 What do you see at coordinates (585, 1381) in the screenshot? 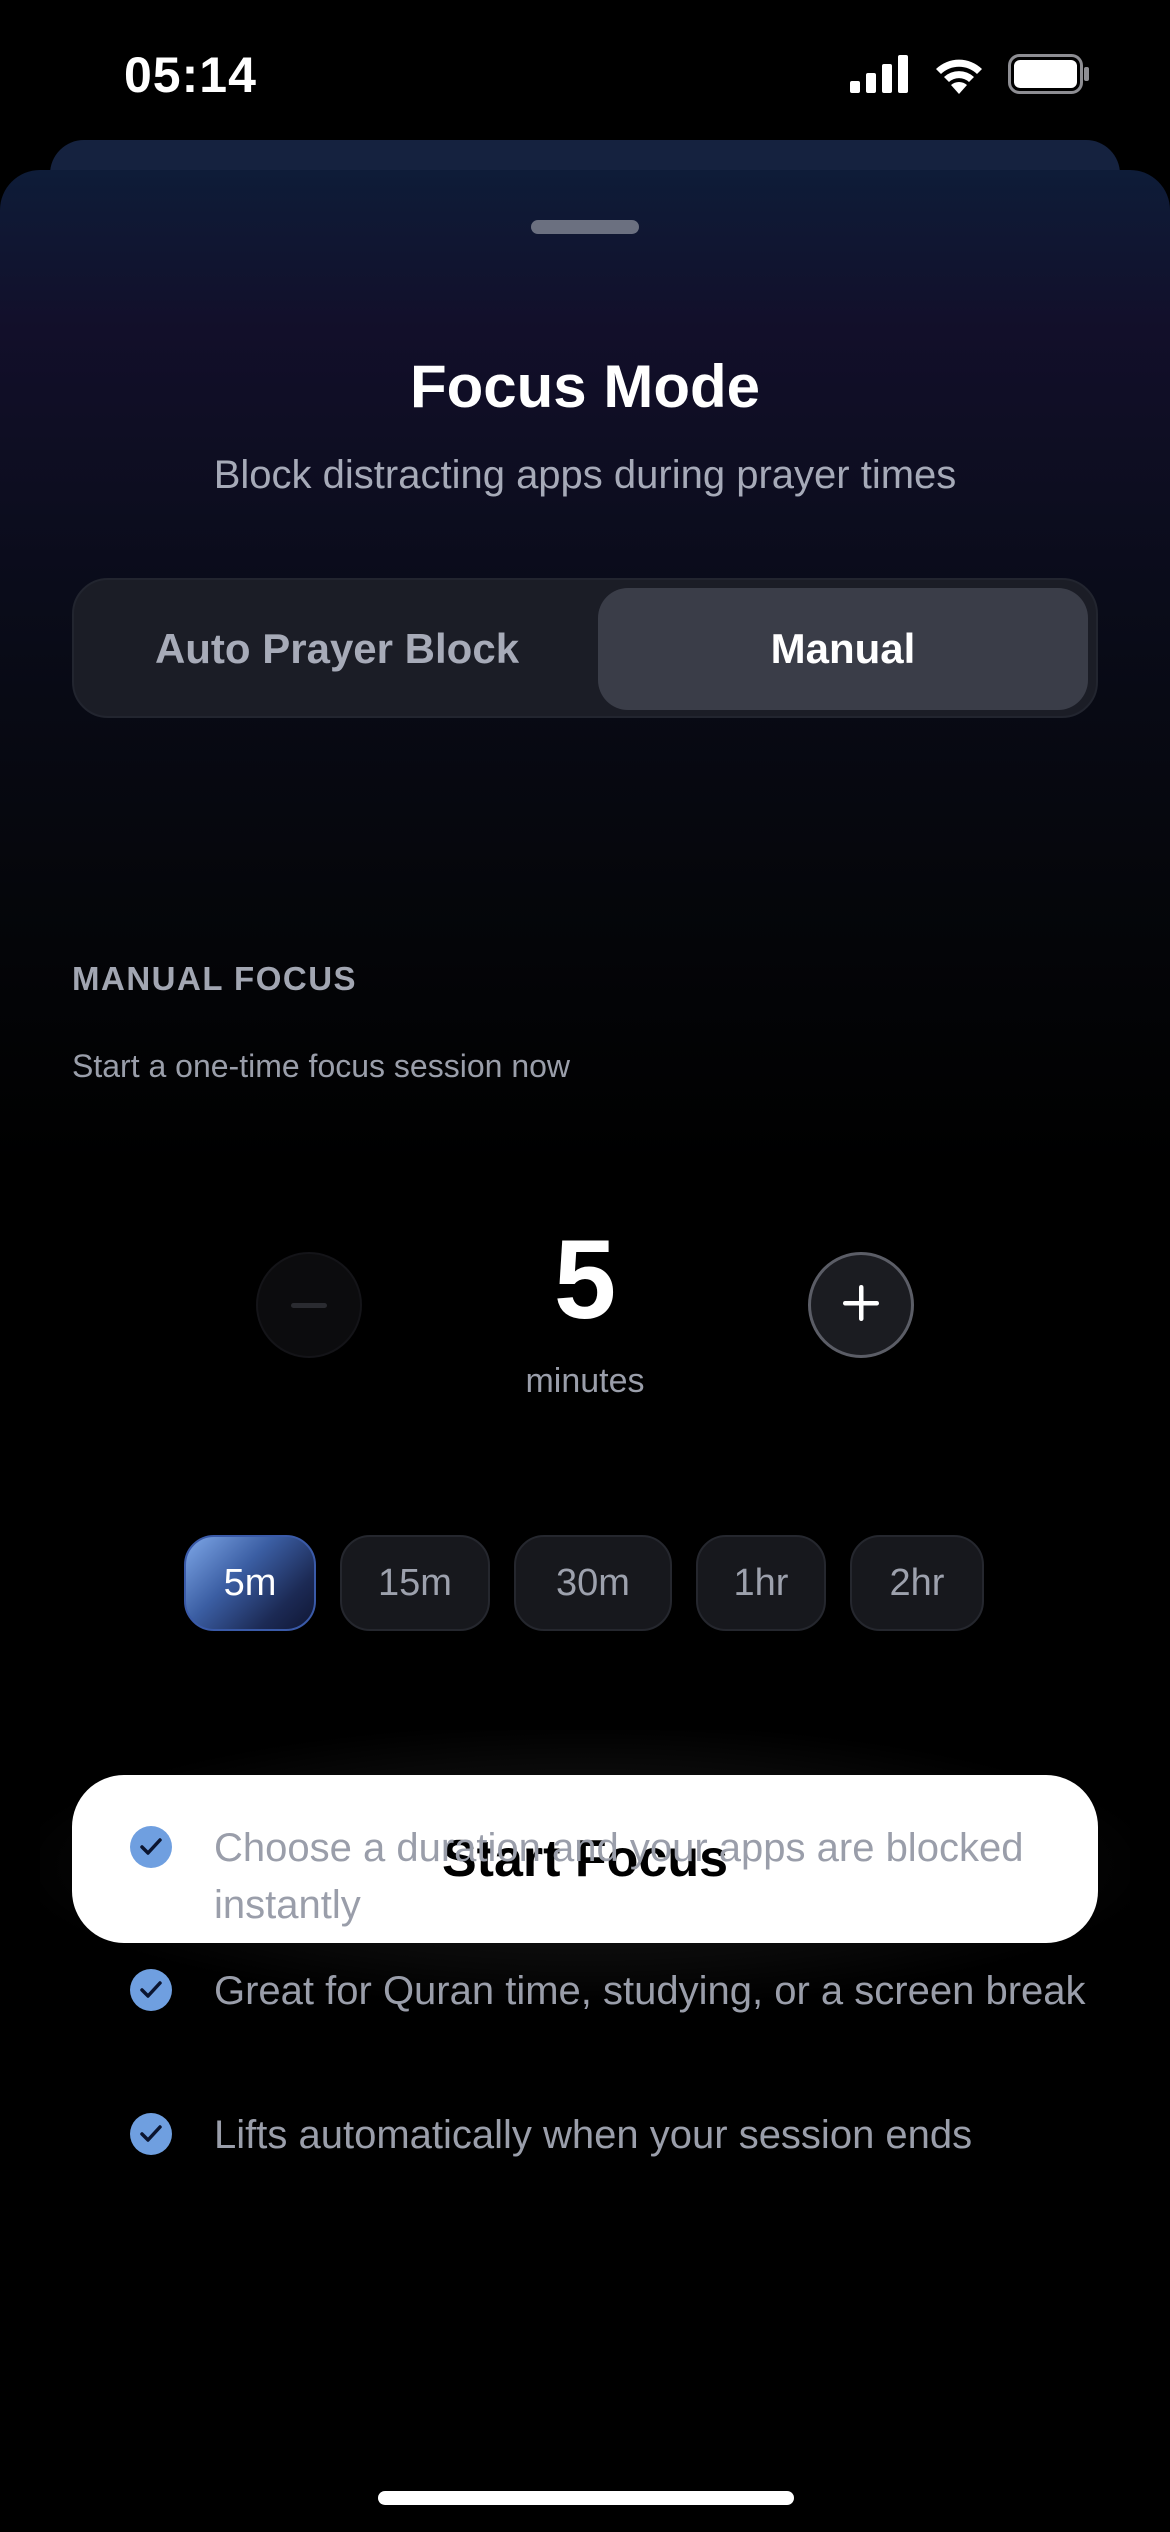
I see `duration-unit: minutes` at bounding box center [585, 1381].